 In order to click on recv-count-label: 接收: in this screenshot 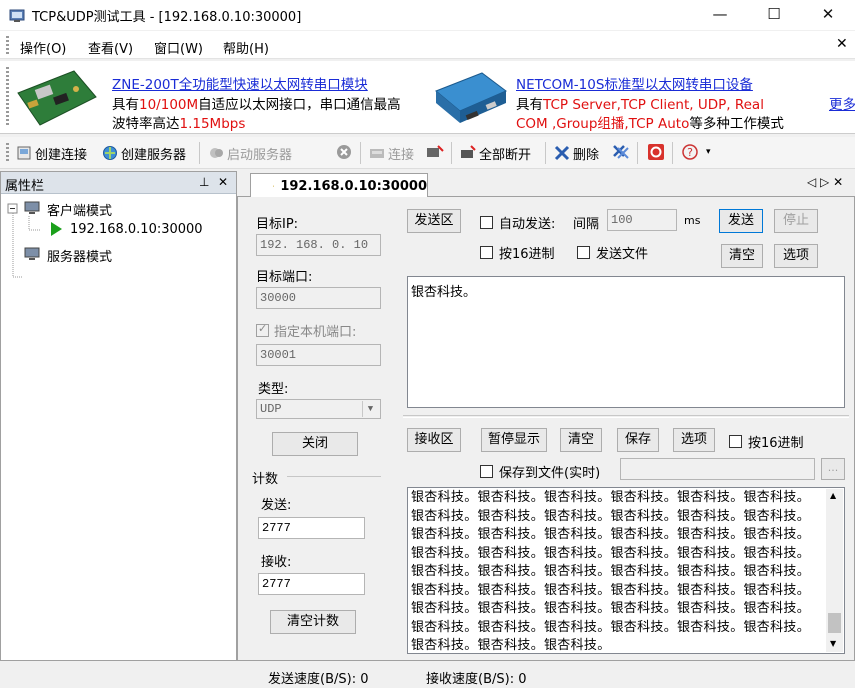, I will do `click(276, 562)`.